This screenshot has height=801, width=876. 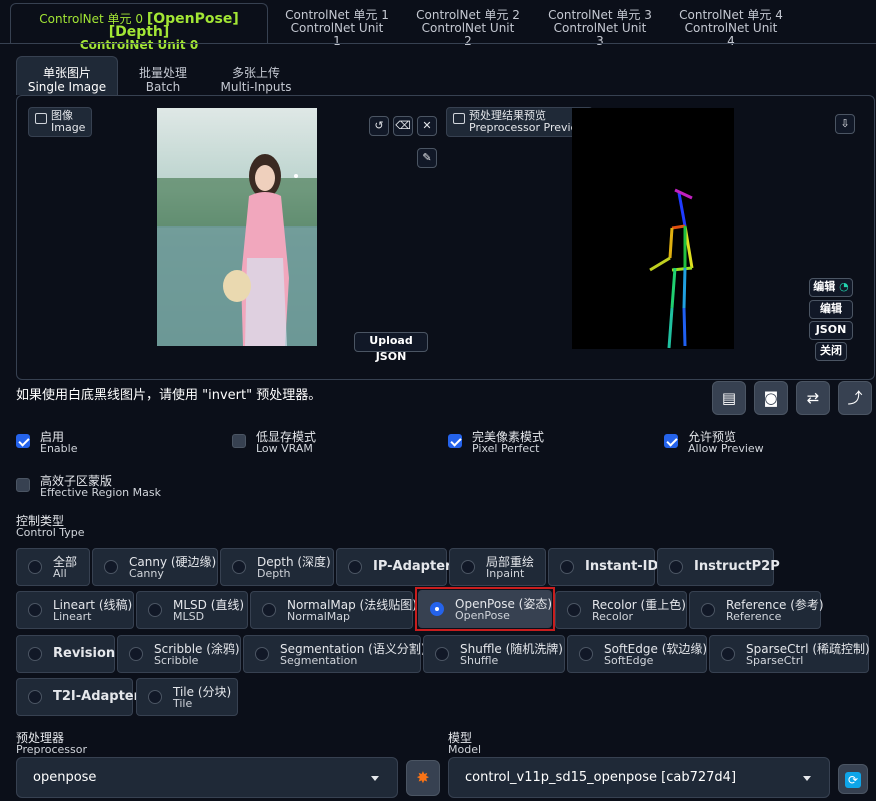 I want to click on tab-label-en: Batch, so click(x=163, y=87).